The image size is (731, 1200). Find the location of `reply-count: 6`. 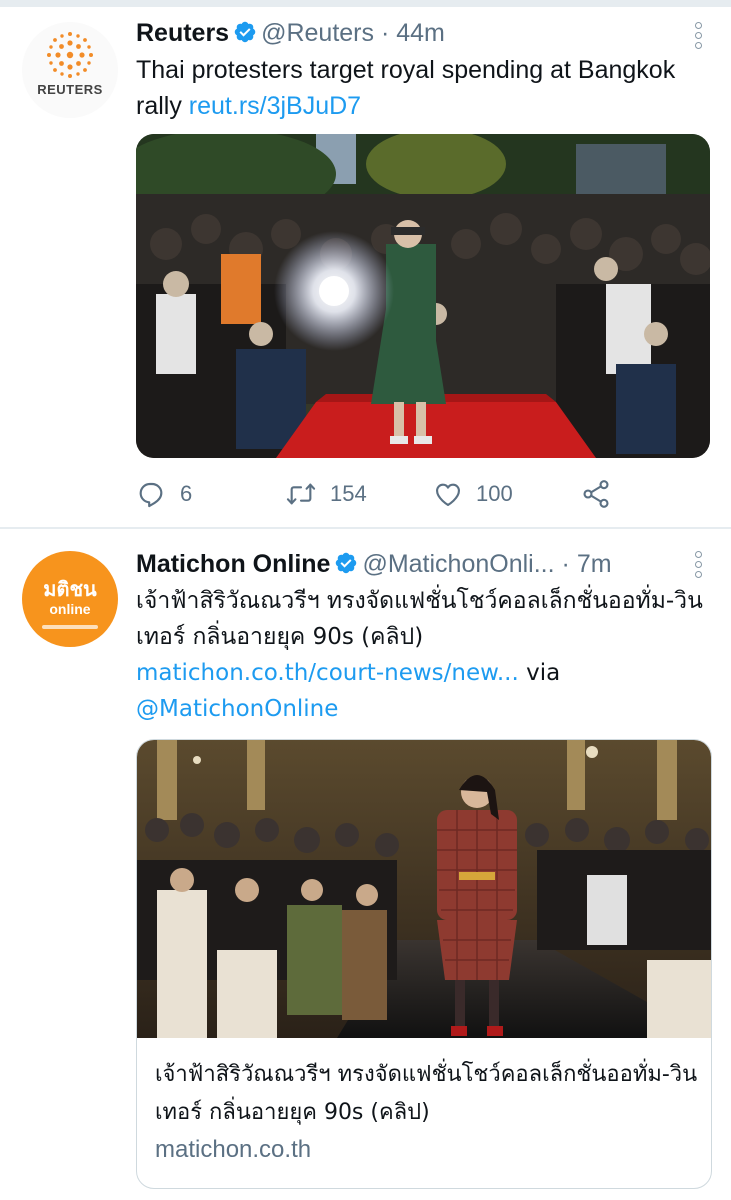

reply-count: 6 is located at coordinates (186, 493).